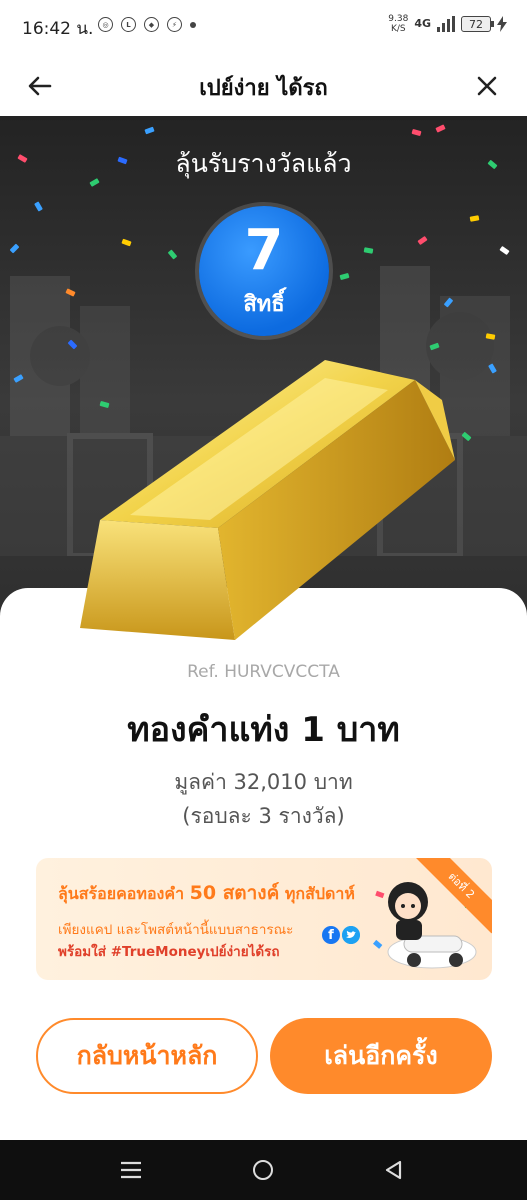 The height and width of the screenshot is (1200, 527). What do you see at coordinates (193, 24) in the screenshot?
I see `more-notifications-dot` at bounding box center [193, 24].